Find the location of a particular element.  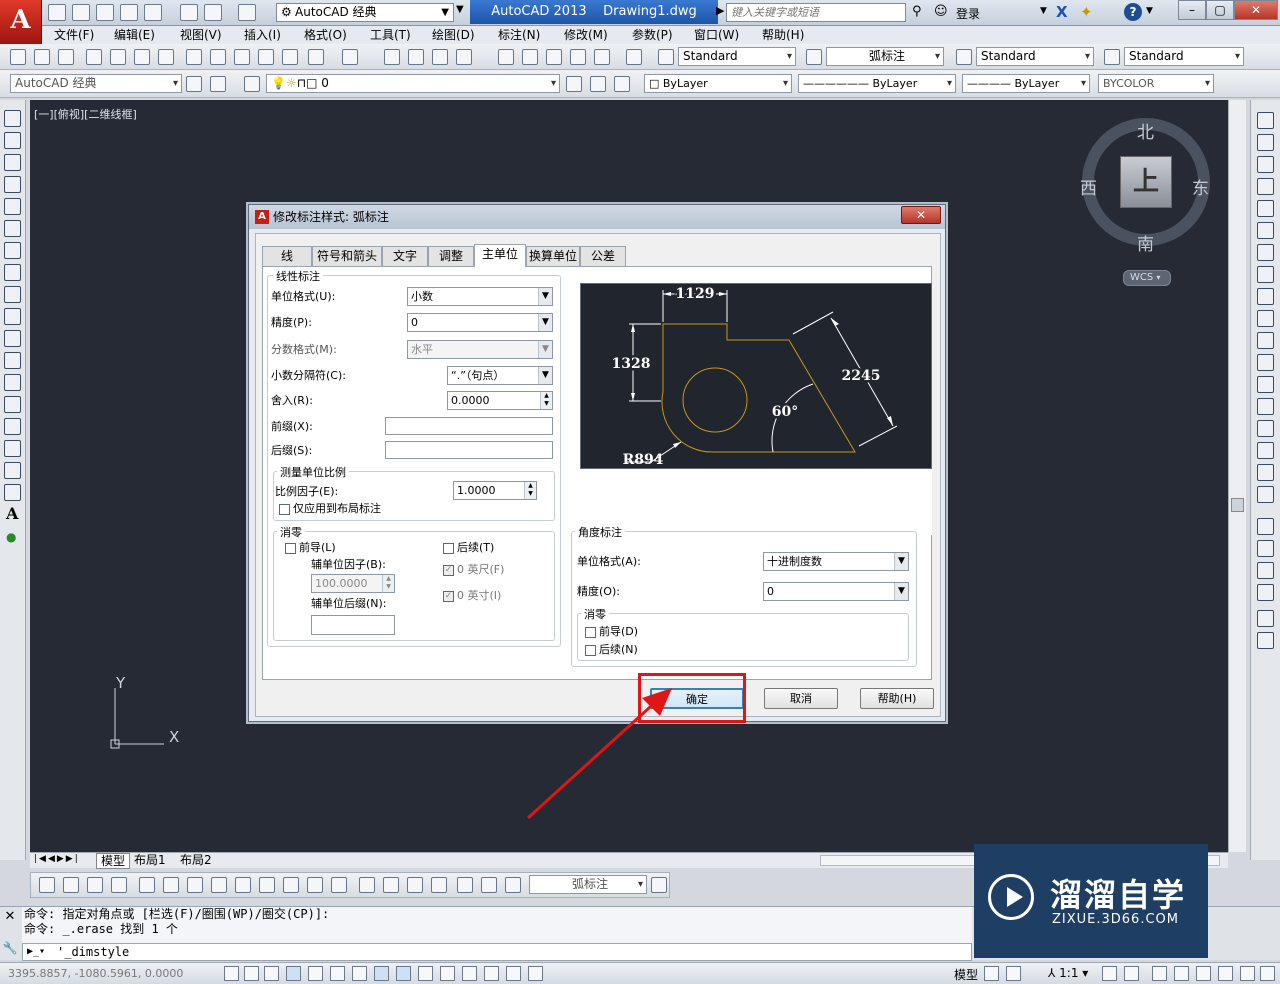

3d-dwf-icon is located at coordinates (166, 57).